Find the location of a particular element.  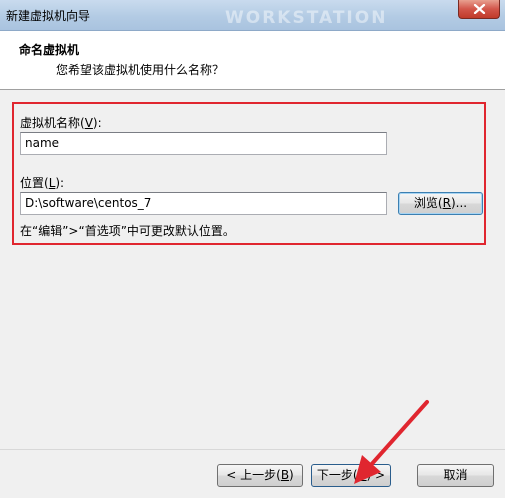

window-title: 新建虚拟机向导 is located at coordinates (48, 16).